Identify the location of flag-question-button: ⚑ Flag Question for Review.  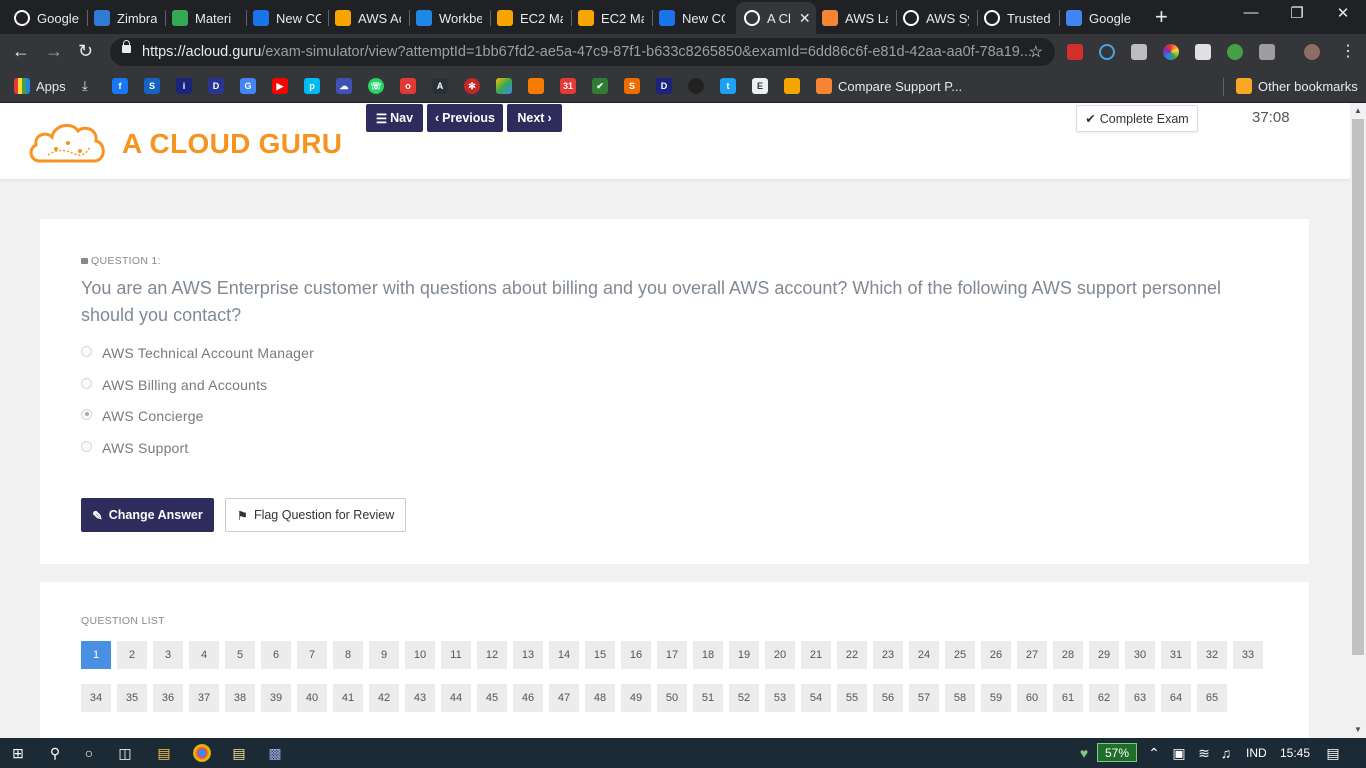
(315, 515).